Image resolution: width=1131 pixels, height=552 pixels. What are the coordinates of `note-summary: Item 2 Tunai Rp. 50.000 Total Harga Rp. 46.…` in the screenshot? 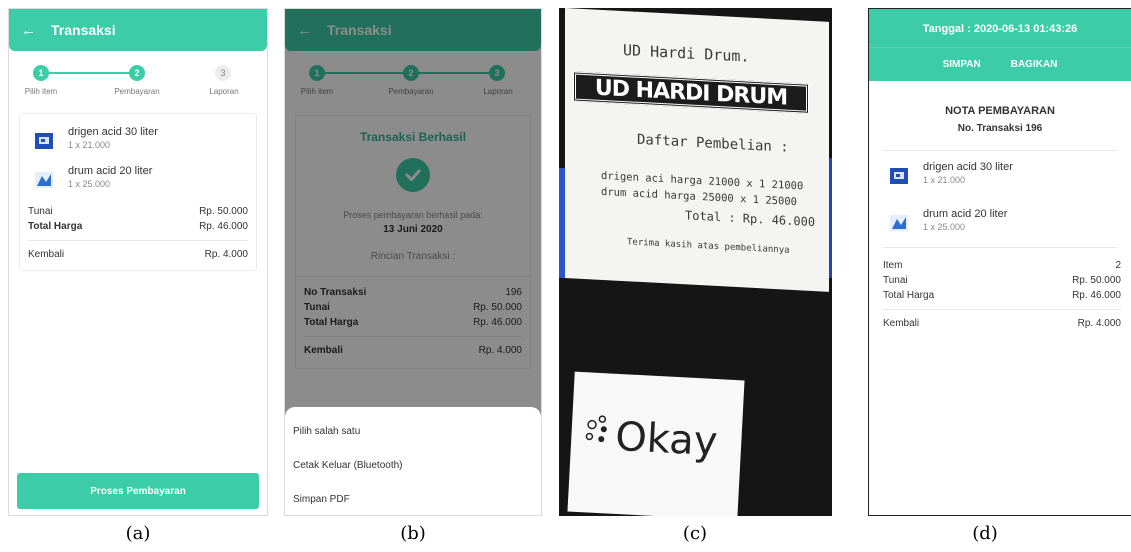 It's located at (1000, 294).